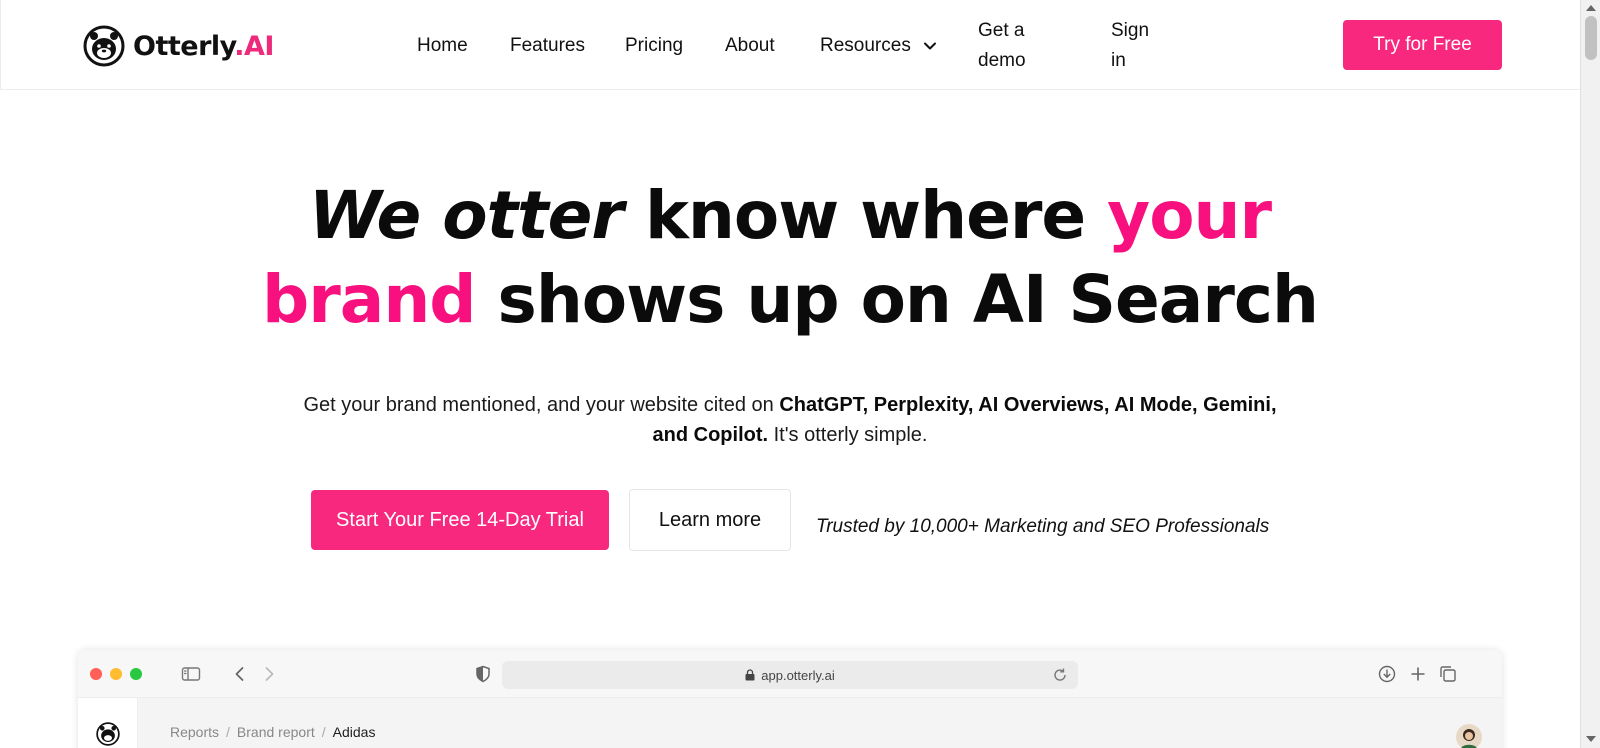  I want to click on mockup-browser-bar: app.otterly.ai, so click(790, 674).